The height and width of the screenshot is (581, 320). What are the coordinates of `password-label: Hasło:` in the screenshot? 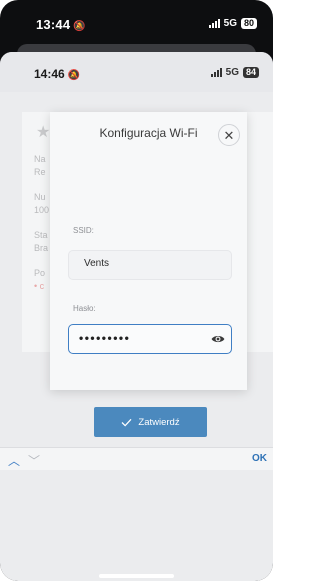 It's located at (84, 308).